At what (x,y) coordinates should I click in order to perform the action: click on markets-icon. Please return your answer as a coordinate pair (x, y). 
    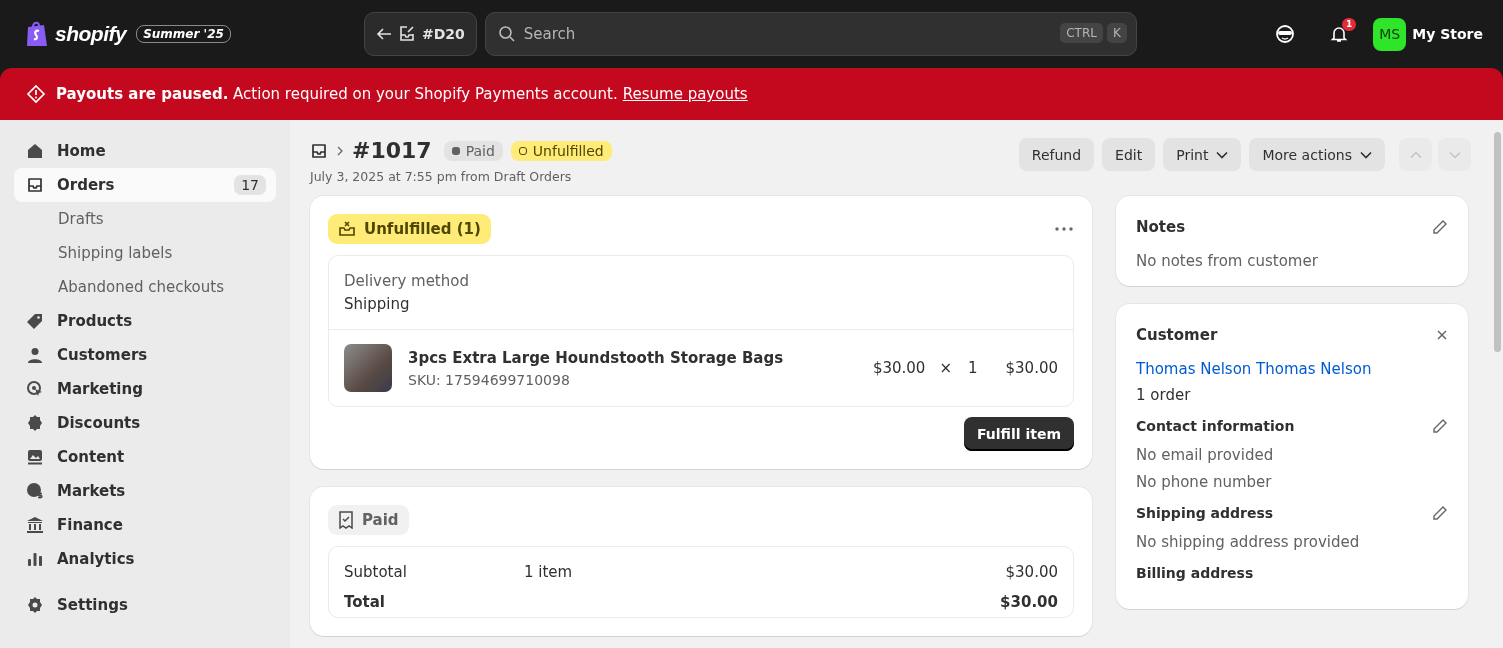
    Looking at the image, I should click on (35, 491).